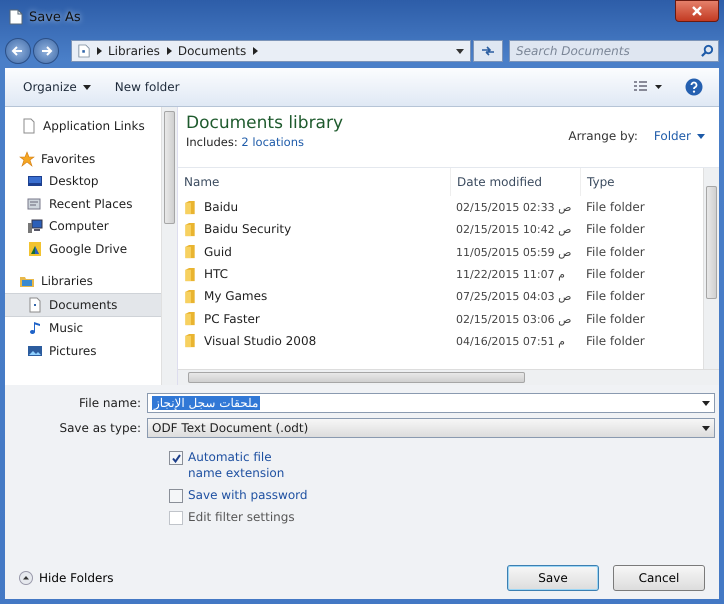 Image resolution: width=724 pixels, height=604 pixels. What do you see at coordinates (659, 578) in the screenshot?
I see `cancel-button: Cancel` at bounding box center [659, 578].